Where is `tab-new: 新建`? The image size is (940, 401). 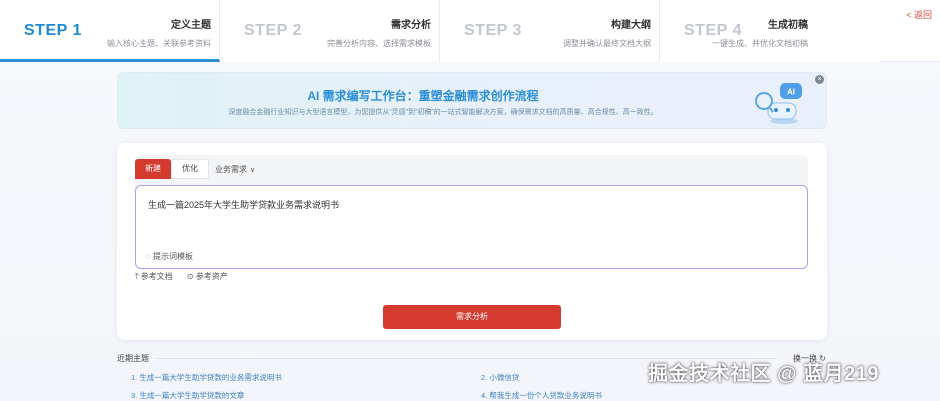
tab-new: 新建 is located at coordinates (153, 169).